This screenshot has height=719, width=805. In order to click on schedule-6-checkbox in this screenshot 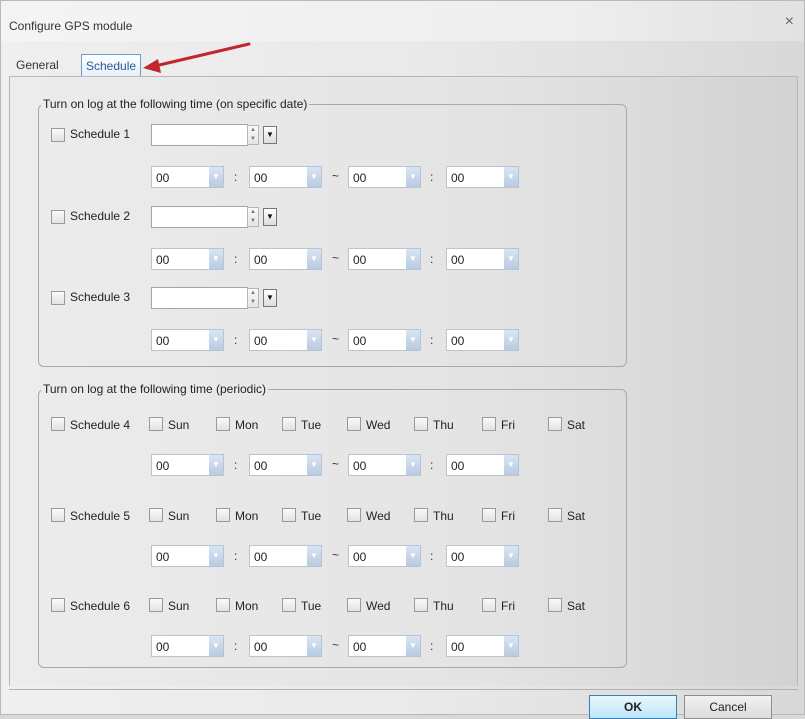, I will do `click(58, 605)`.